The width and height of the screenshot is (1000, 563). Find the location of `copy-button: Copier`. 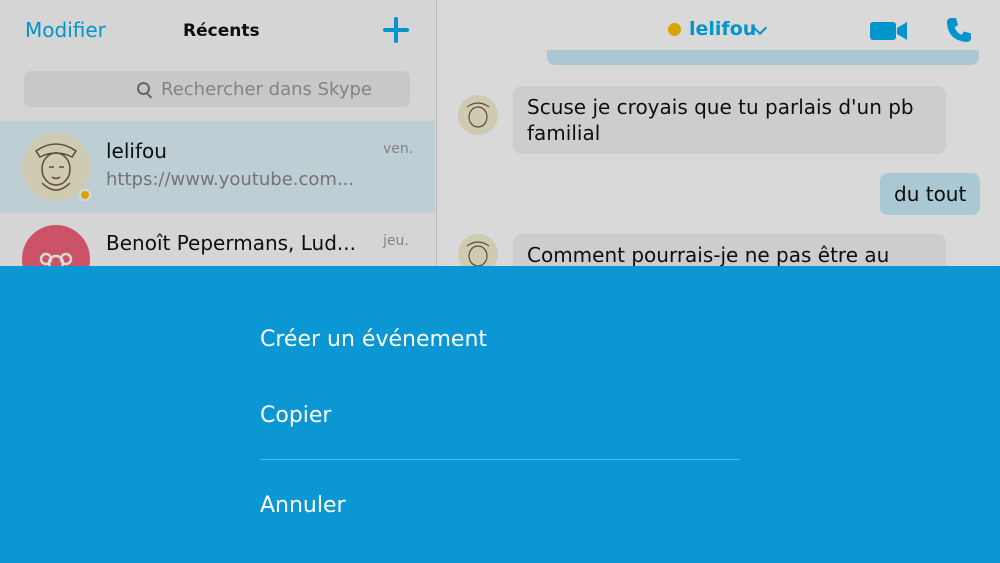

copy-button: Copier is located at coordinates (295, 415).